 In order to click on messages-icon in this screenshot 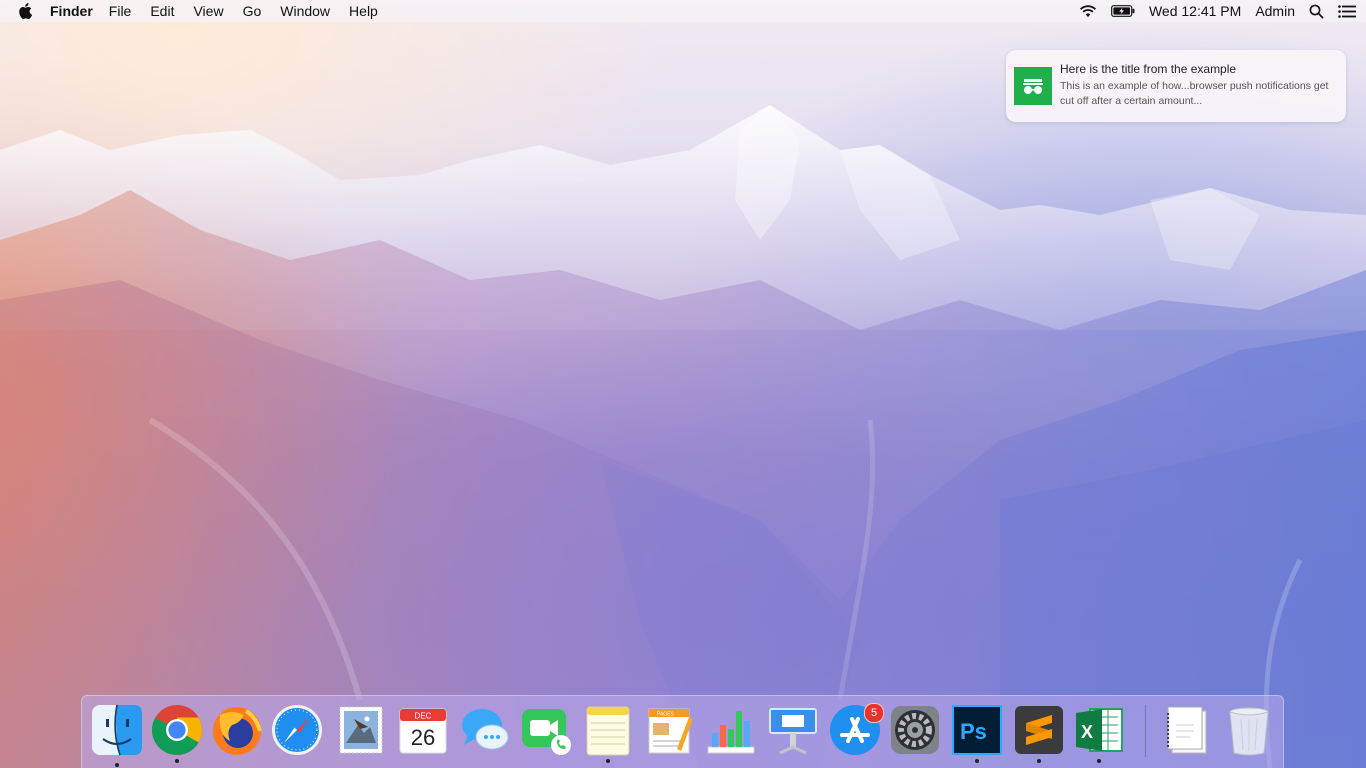, I will do `click(485, 730)`.